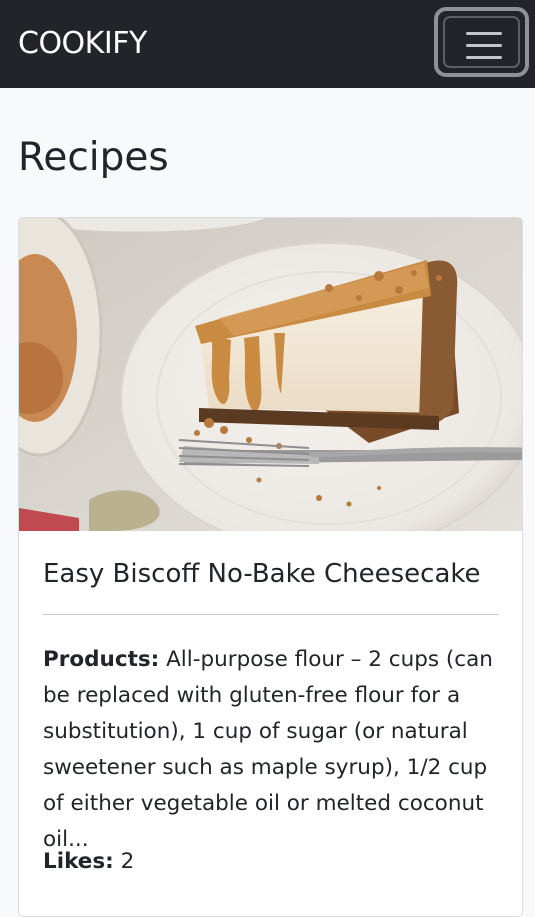 This screenshot has height=917, width=535. Describe the element at coordinates (82, 44) in the screenshot. I see `brand-logo-link: COOKIFY` at that location.